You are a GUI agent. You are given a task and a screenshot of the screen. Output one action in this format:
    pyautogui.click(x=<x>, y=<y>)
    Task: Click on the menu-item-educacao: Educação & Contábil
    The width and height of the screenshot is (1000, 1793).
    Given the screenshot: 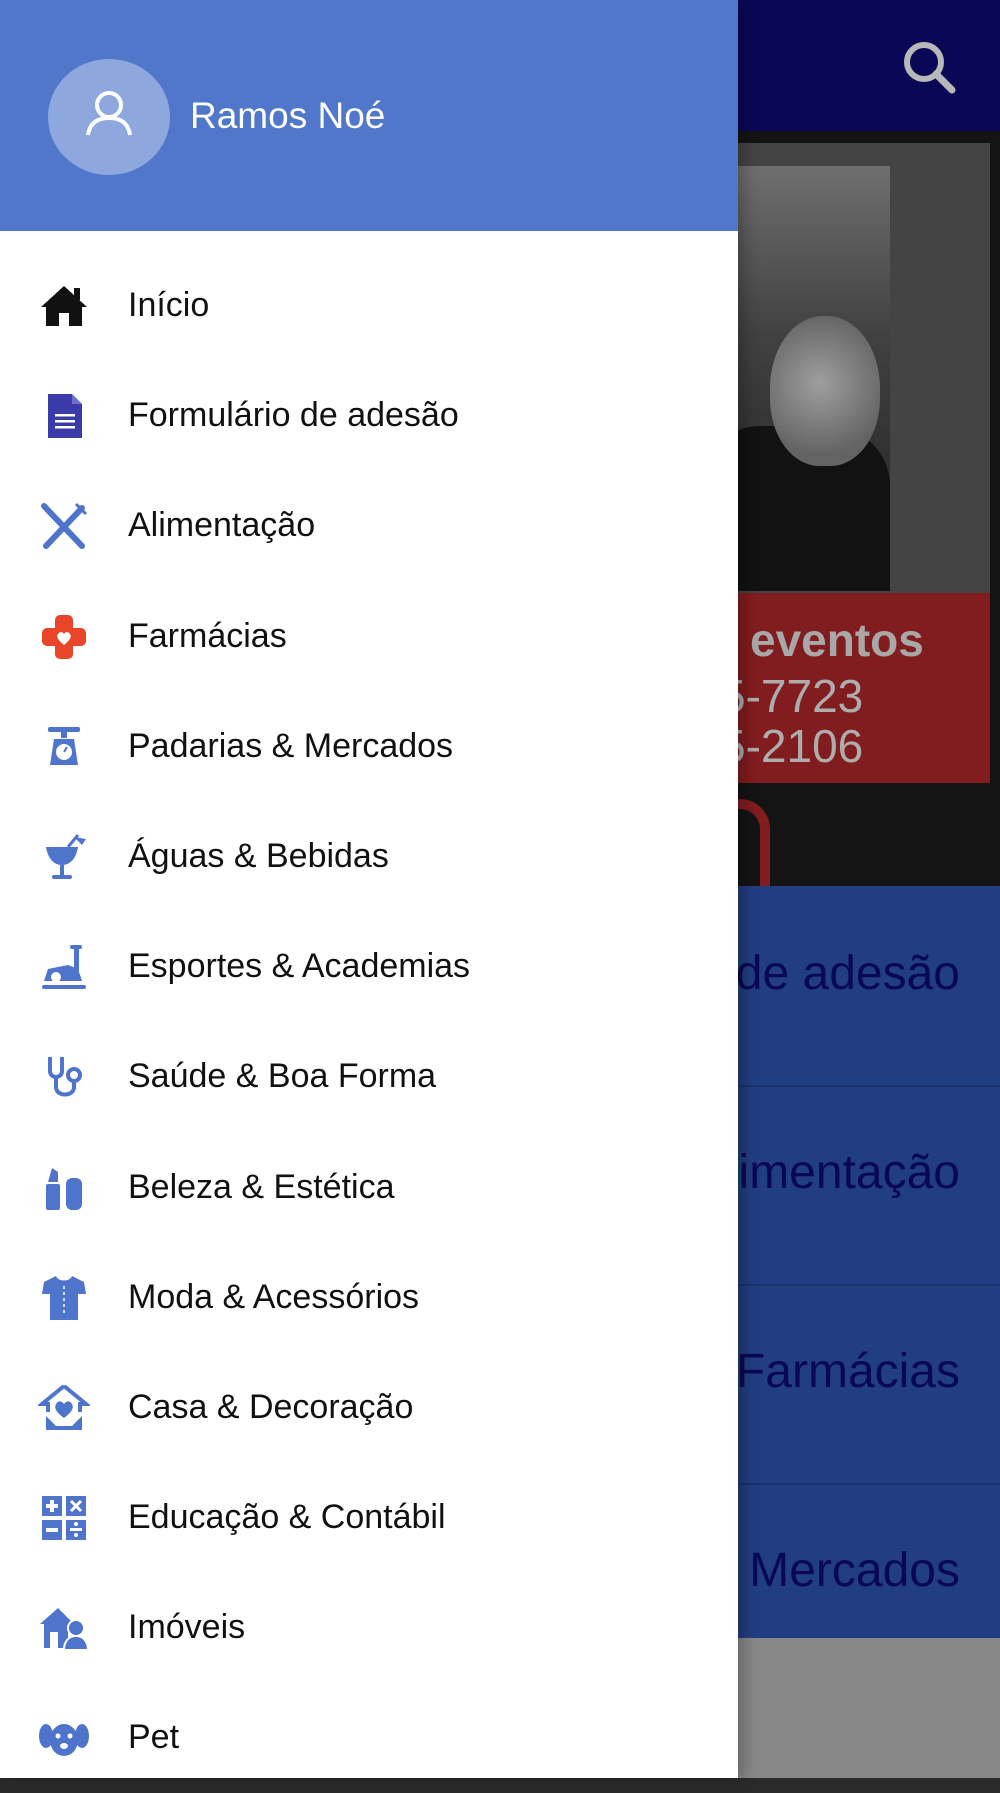 What is the action you would take?
    pyautogui.click(x=369, y=1517)
    